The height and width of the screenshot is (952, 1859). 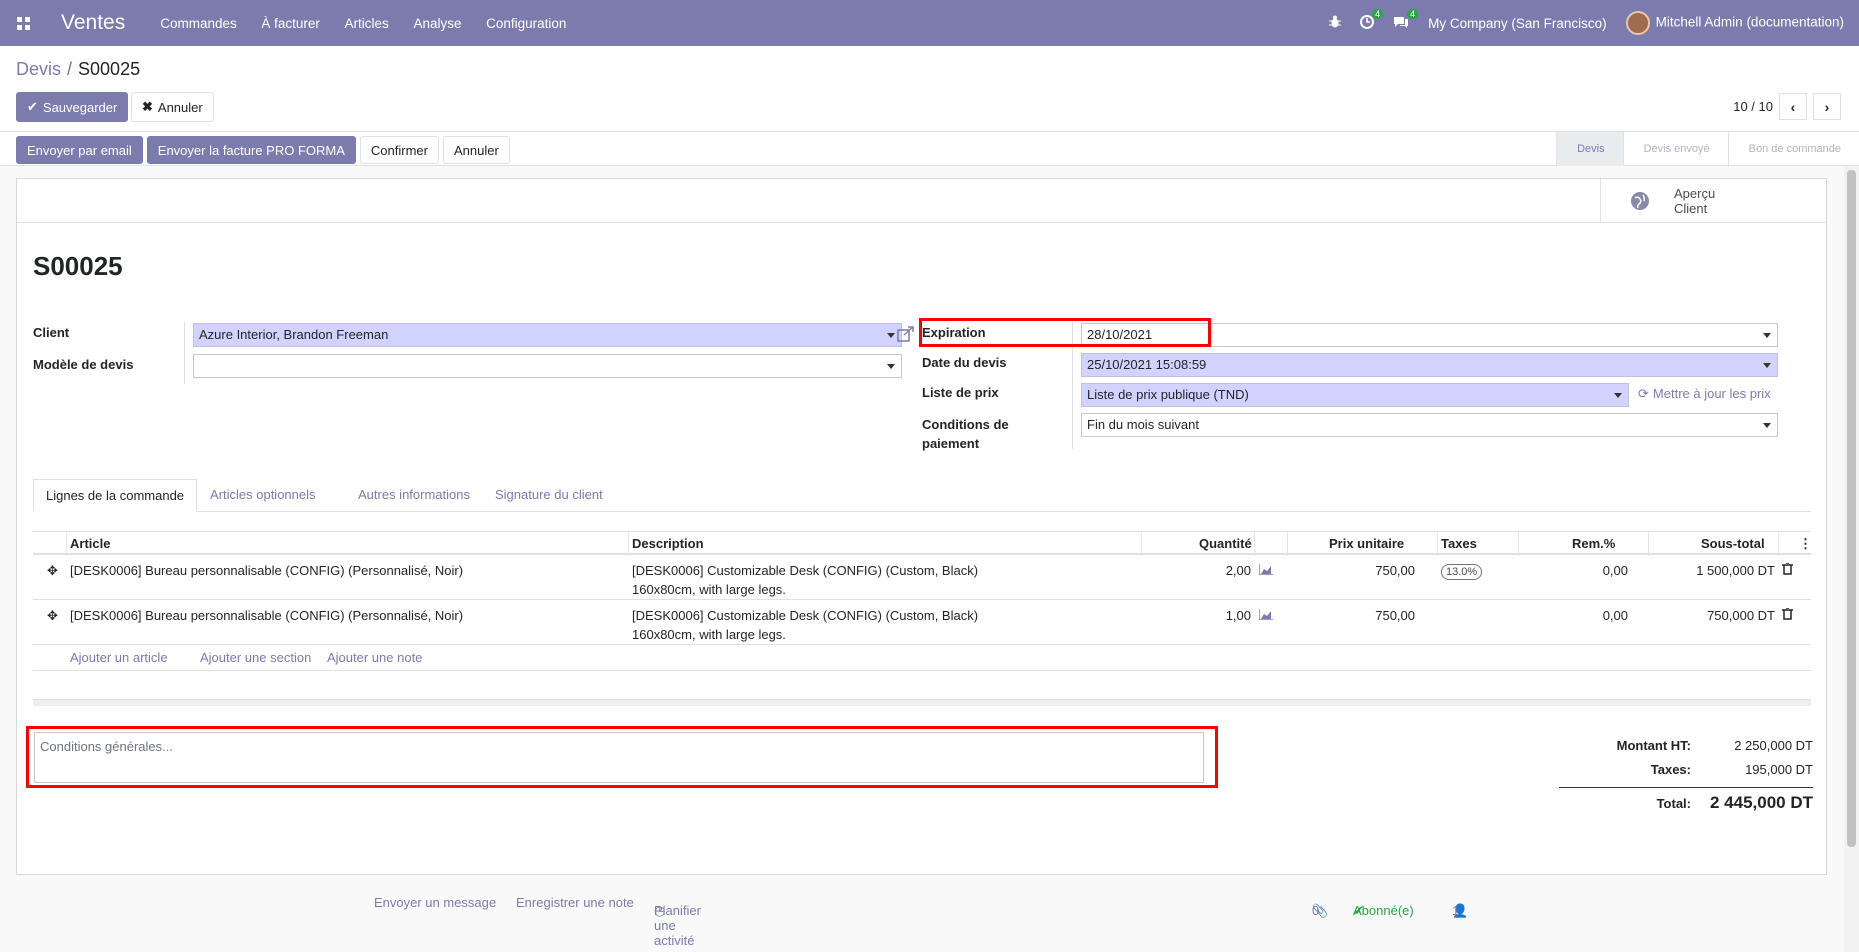 I want to click on app-title: Ventes, so click(x=93, y=23).